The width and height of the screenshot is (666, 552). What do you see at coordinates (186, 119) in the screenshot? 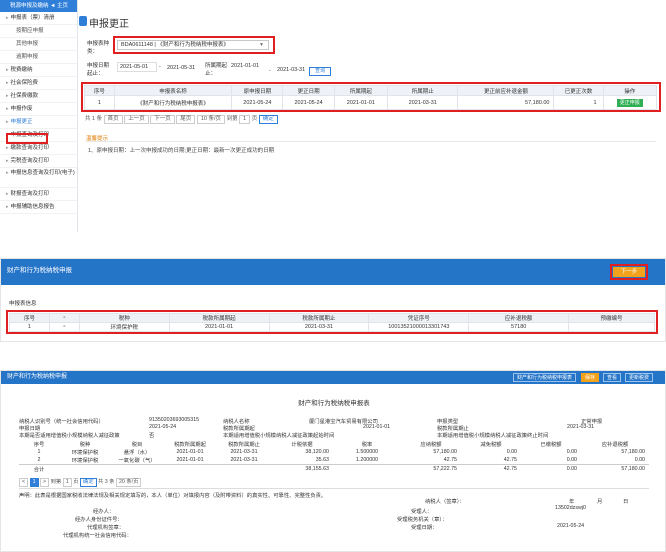
I see `pager-last: 尾页` at bounding box center [186, 119].